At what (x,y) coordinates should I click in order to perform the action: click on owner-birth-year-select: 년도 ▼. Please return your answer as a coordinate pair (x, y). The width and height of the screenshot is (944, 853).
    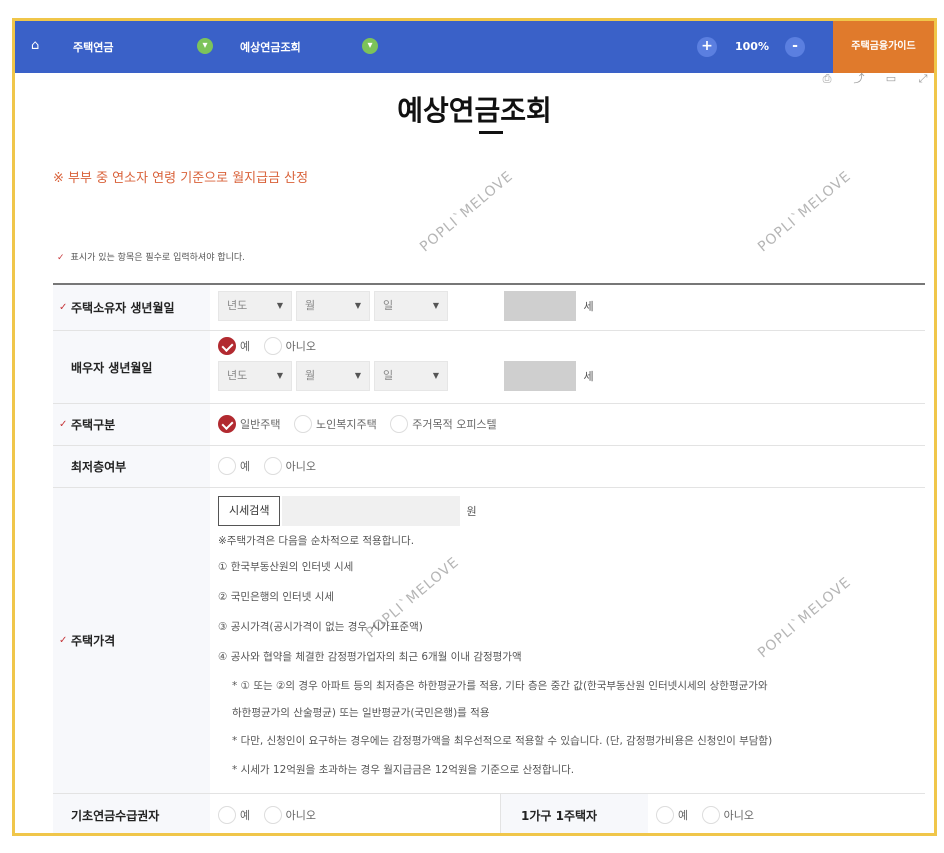
    Looking at the image, I should click on (255, 306).